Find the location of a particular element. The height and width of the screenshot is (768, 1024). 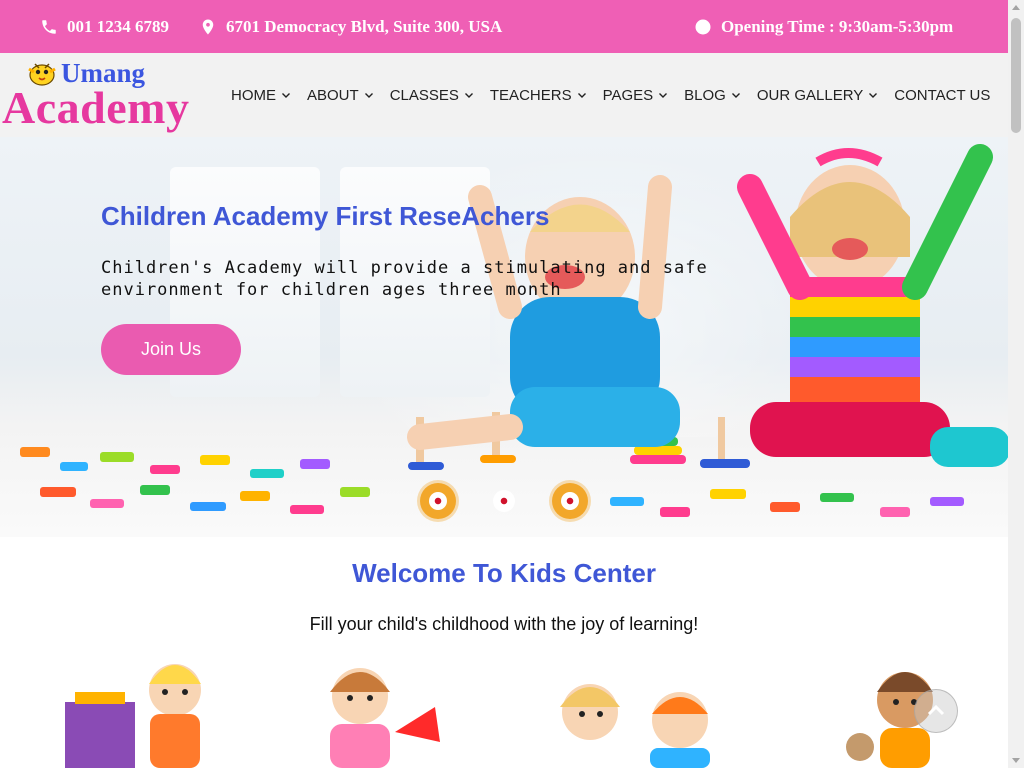

hours-text: Opening Time : 9:30am-5:30pm is located at coordinates (837, 26).